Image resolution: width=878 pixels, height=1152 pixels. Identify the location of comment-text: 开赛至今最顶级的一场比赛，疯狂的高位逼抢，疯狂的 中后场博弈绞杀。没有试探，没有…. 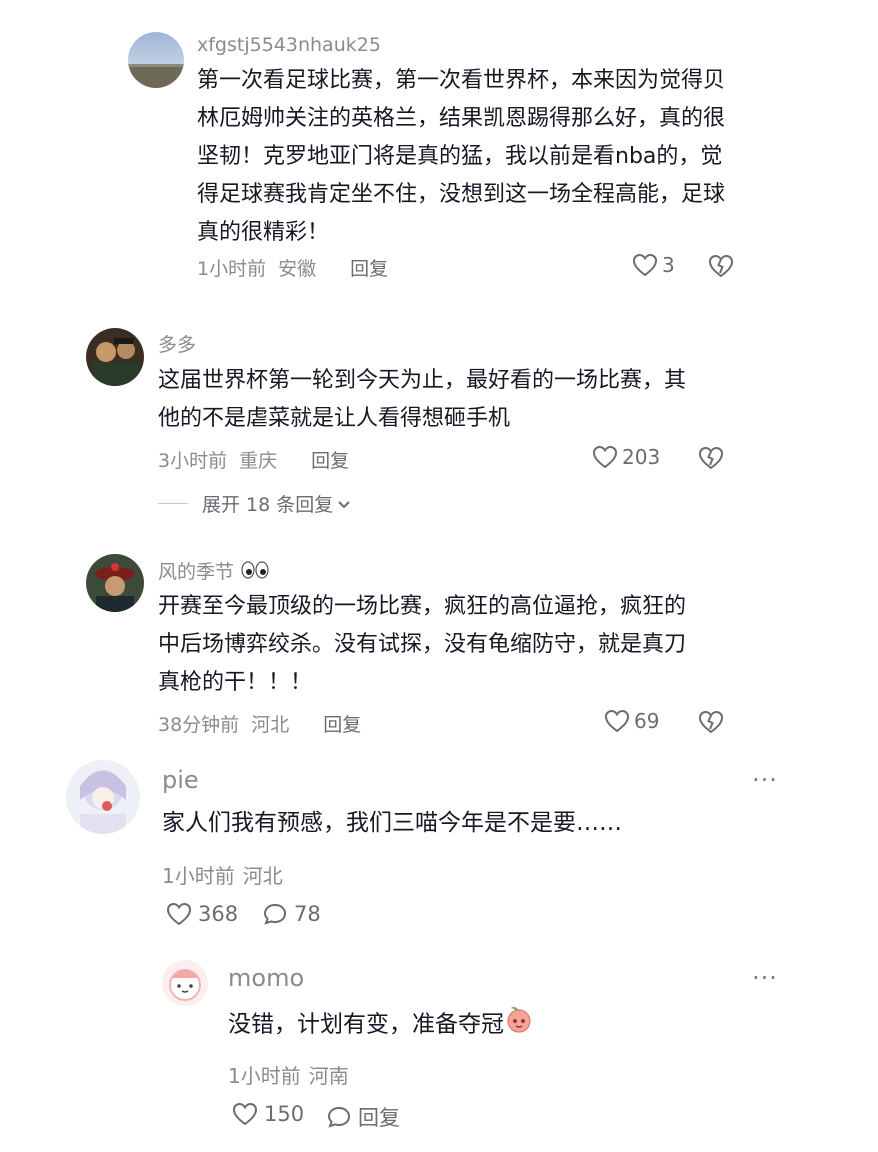
(458, 645).